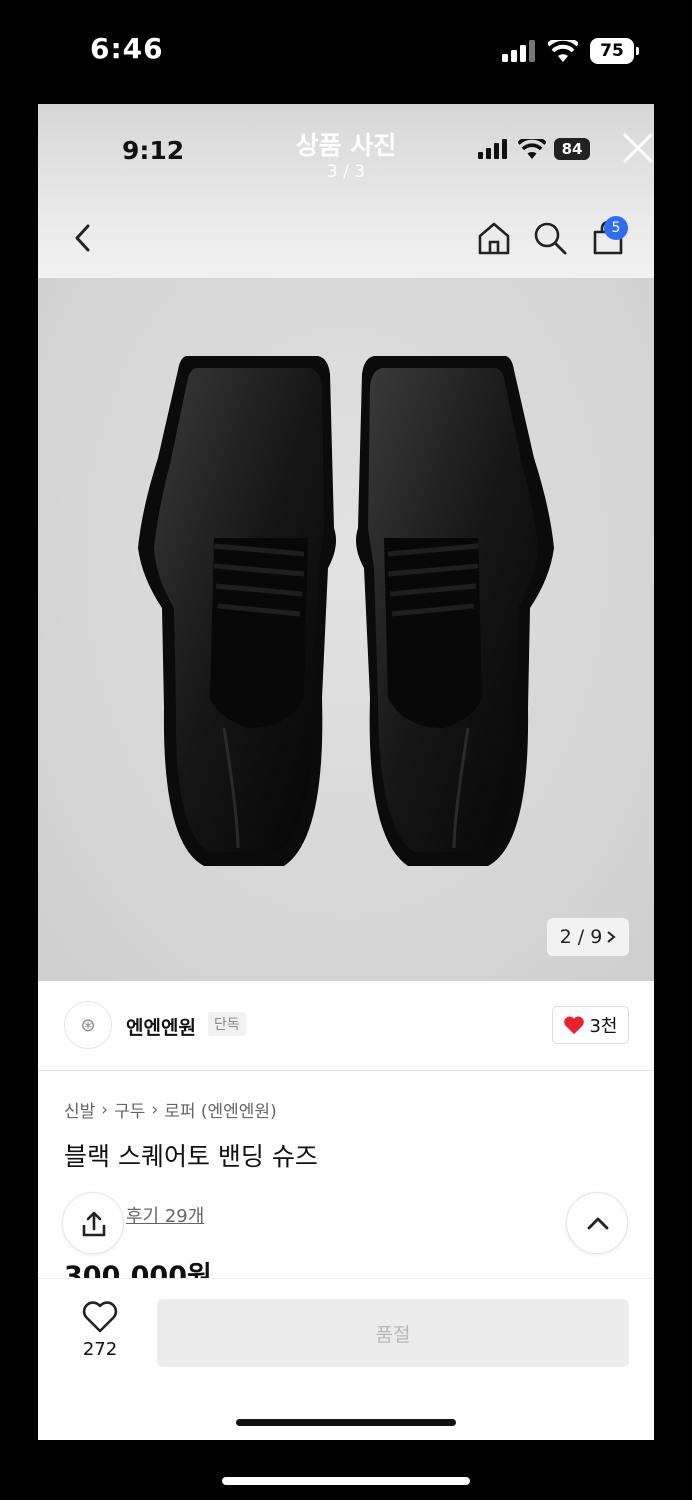 This screenshot has height=1500, width=692. What do you see at coordinates (616, 228) in the screenshot?
I see `cart-count-badge: 5` at bounding box center [616, 228].